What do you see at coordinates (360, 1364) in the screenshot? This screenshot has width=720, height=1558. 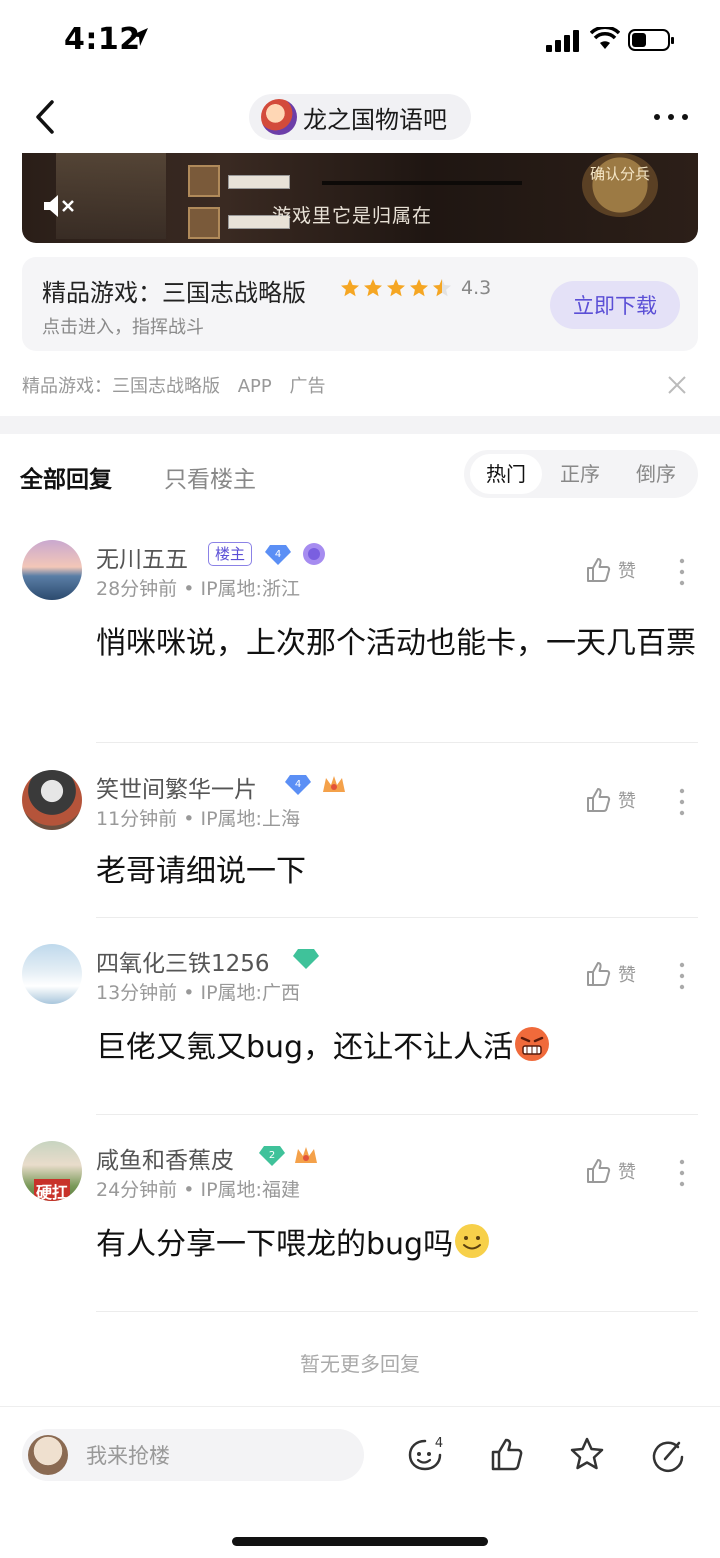 I see `no-more-replies: 暂无更多回复` at bounding box center [360, 1364].